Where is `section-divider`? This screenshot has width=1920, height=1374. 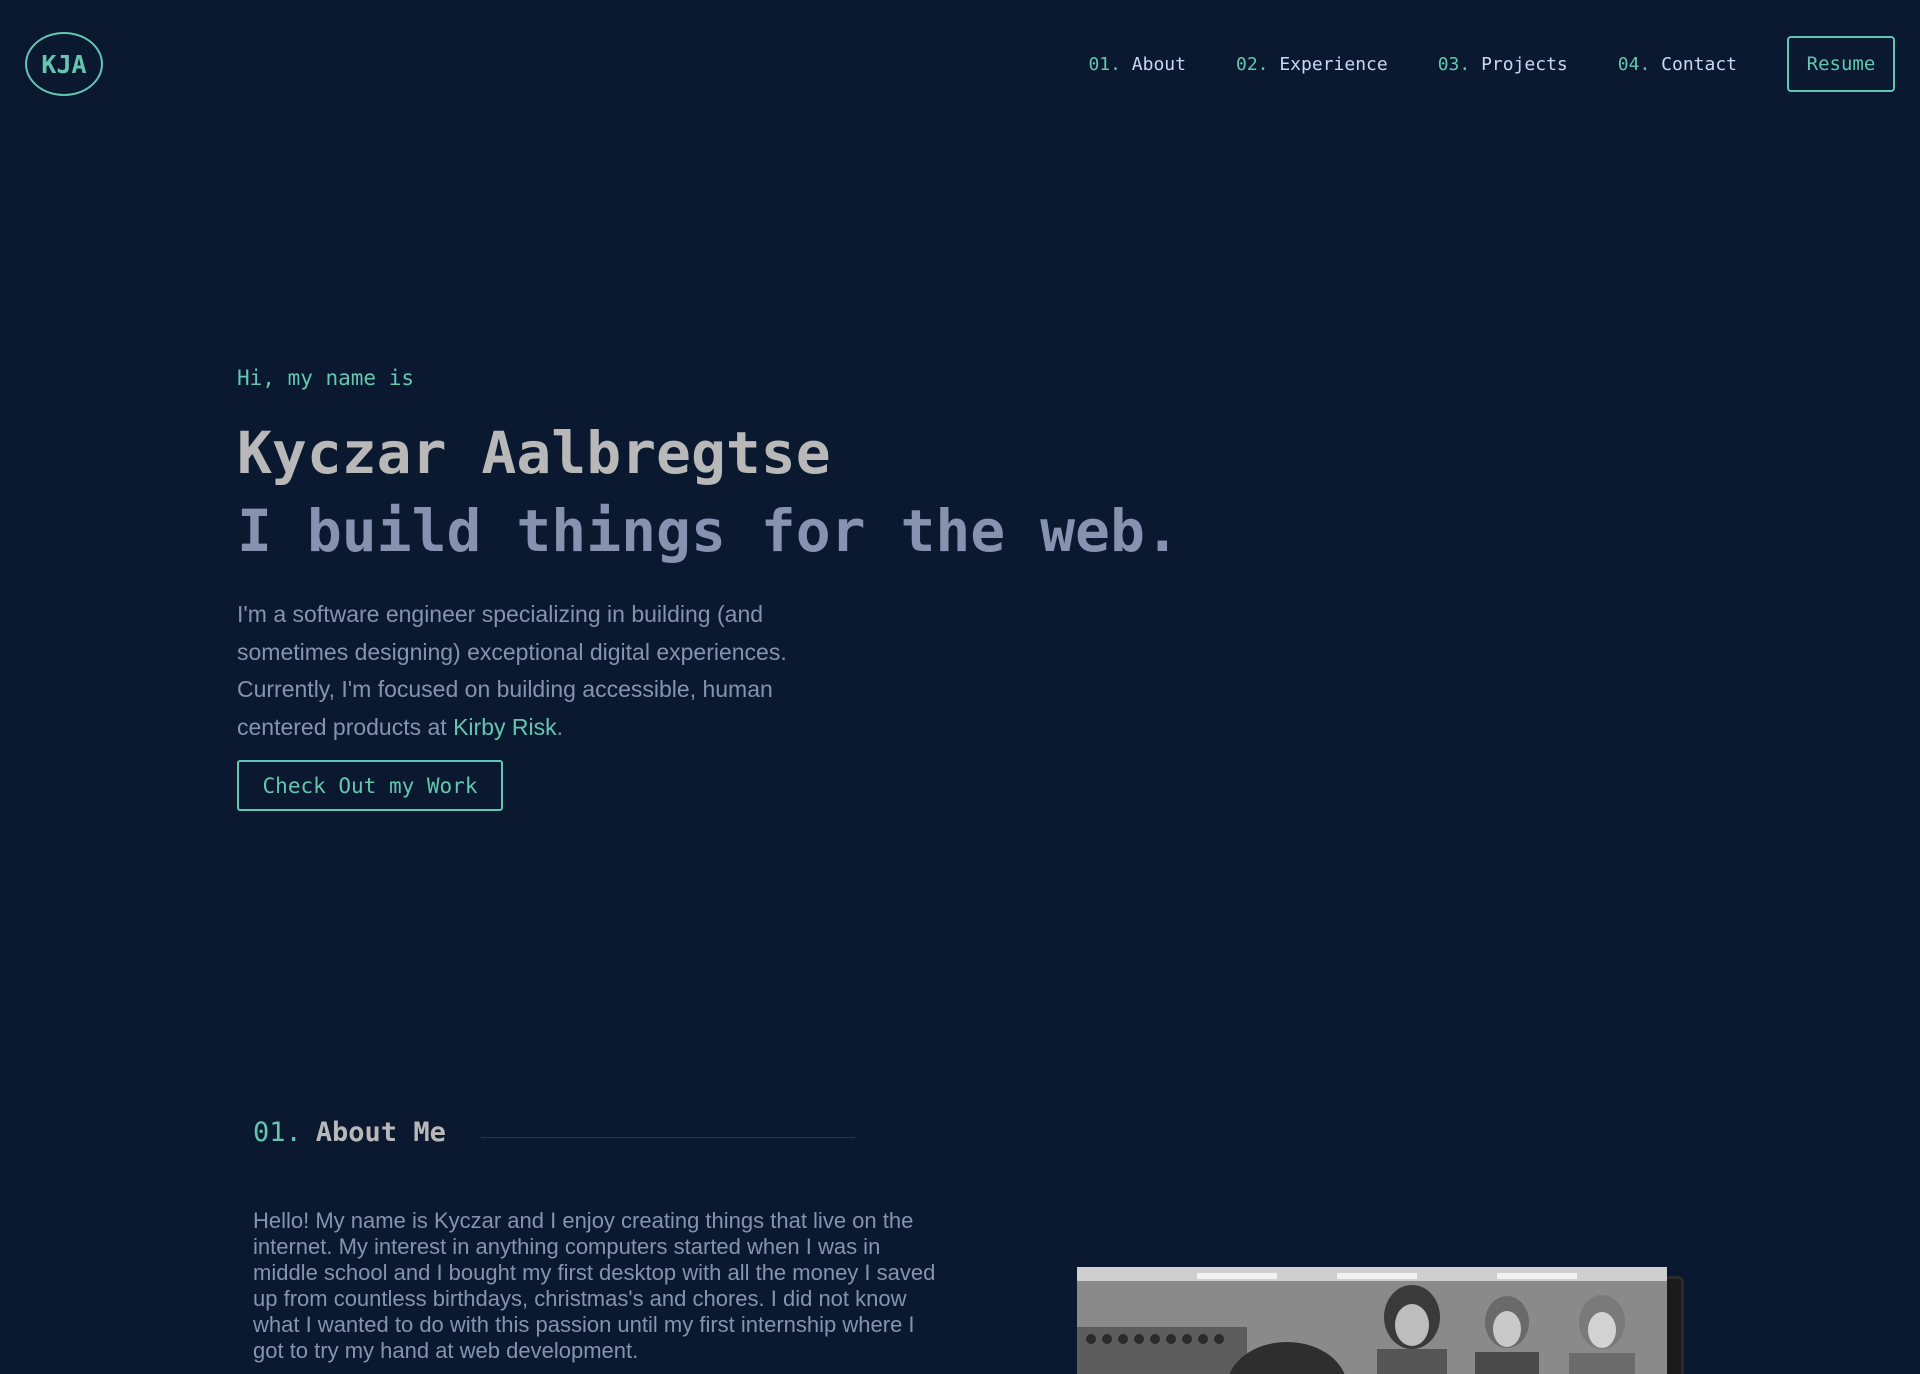
section-divider is located at coordinates (668, 1137).